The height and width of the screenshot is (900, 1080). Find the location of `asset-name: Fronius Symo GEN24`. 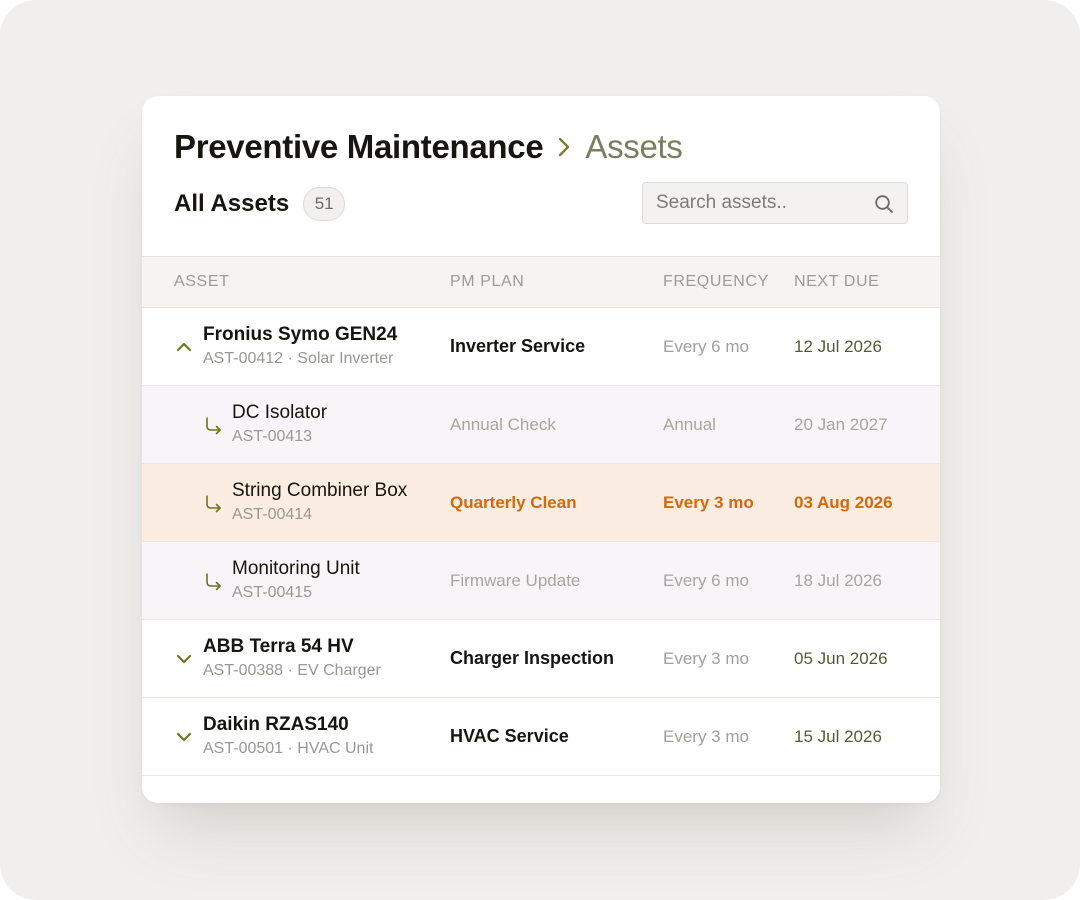

asset-name: Fronius Symo GEN24 is located at coordinates (300, 334).